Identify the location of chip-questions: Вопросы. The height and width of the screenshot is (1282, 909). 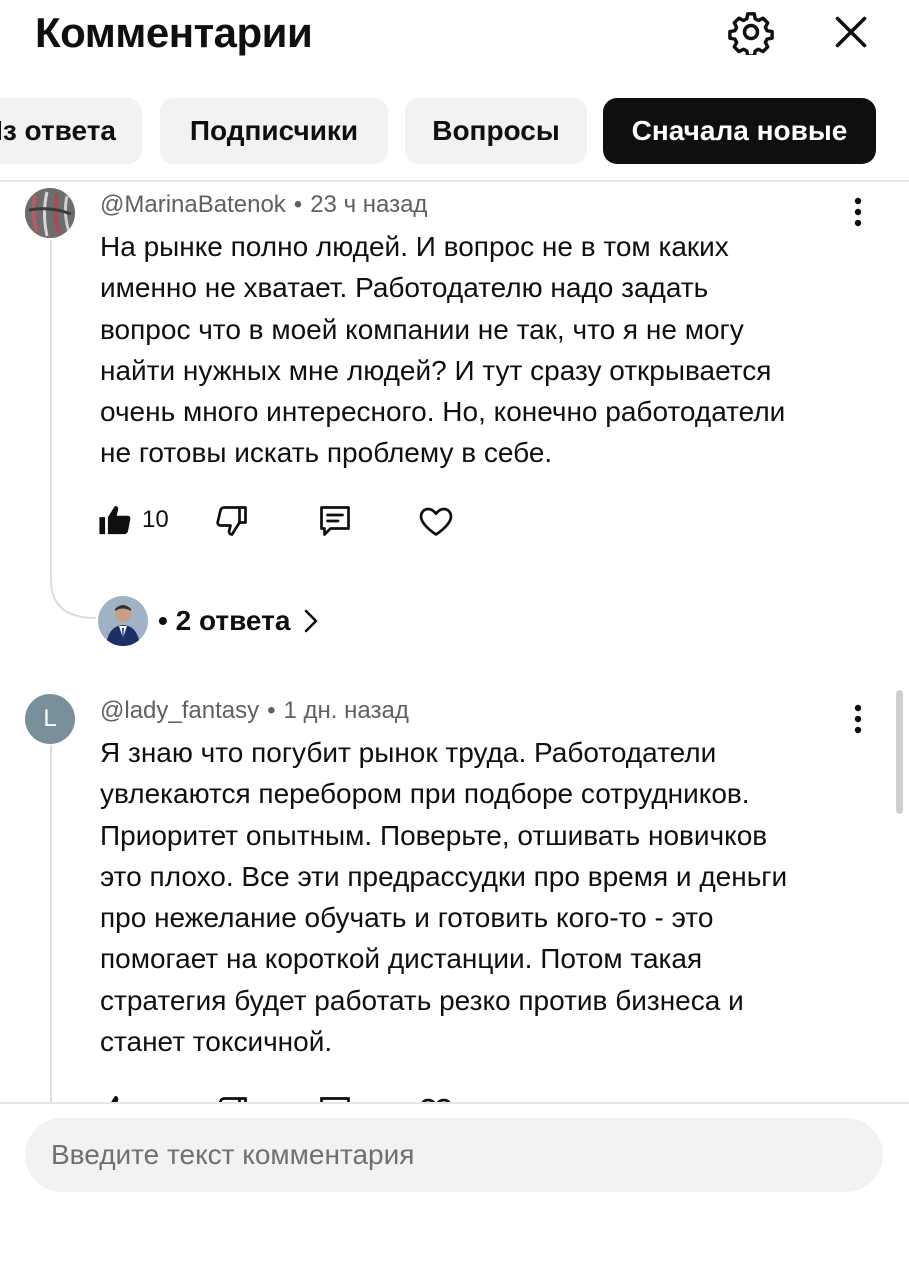
(496, 131).